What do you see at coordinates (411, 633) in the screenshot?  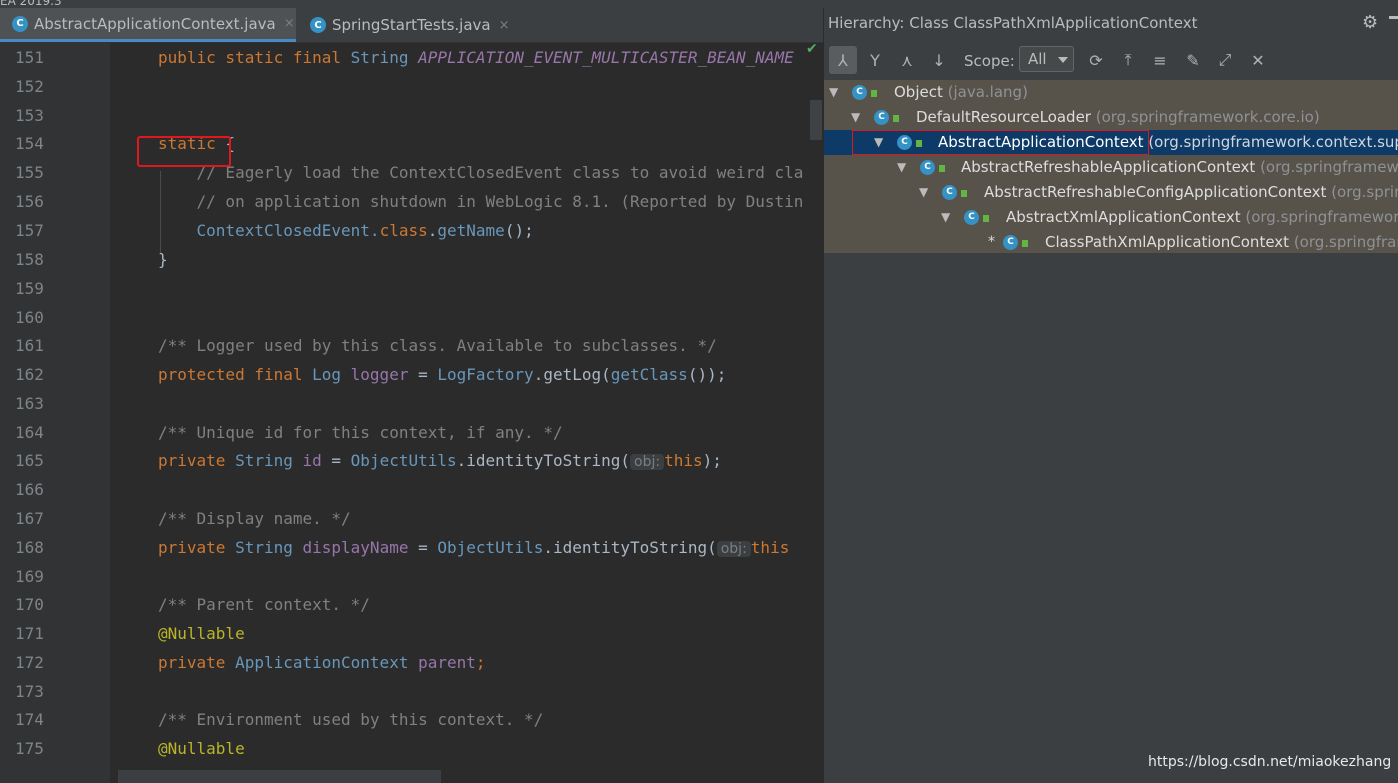 I see `code-line: 171 @Nullable` at bounding box center [411, 633].